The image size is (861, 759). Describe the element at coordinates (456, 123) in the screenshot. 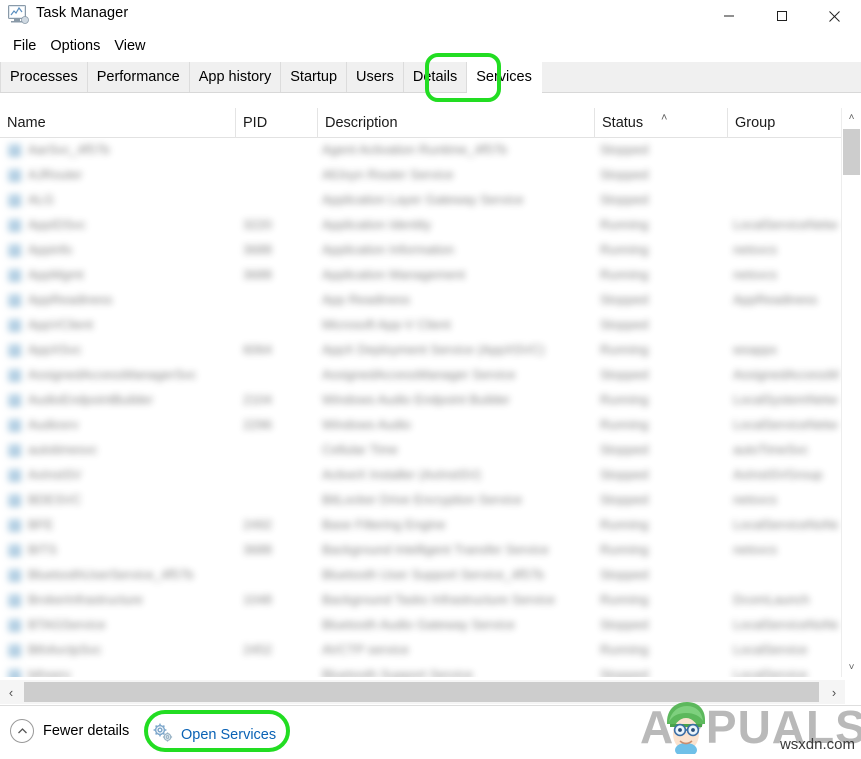

I see `column-header-description: Description` at that location.